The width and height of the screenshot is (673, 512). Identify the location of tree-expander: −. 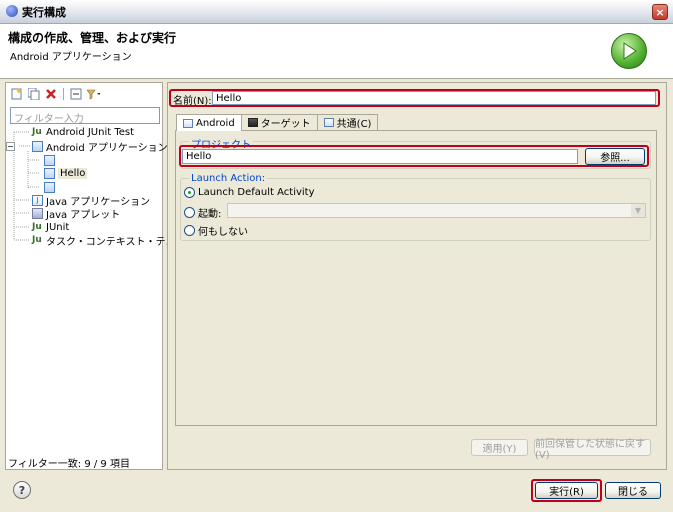
(10, 146).